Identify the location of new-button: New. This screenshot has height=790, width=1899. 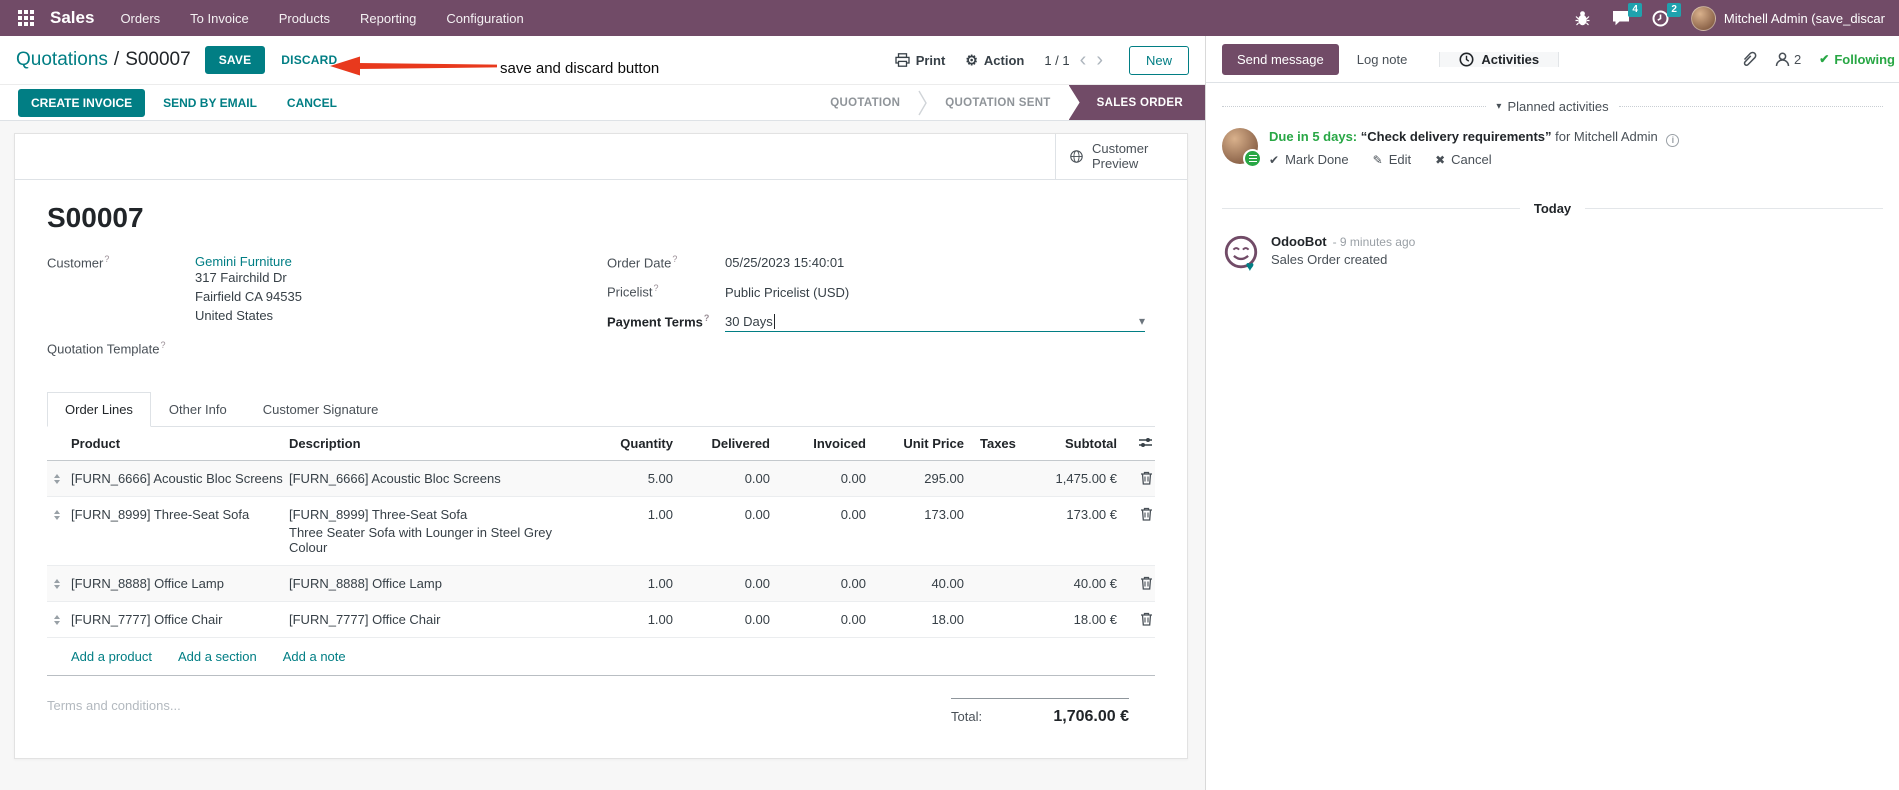
(1158, 60).